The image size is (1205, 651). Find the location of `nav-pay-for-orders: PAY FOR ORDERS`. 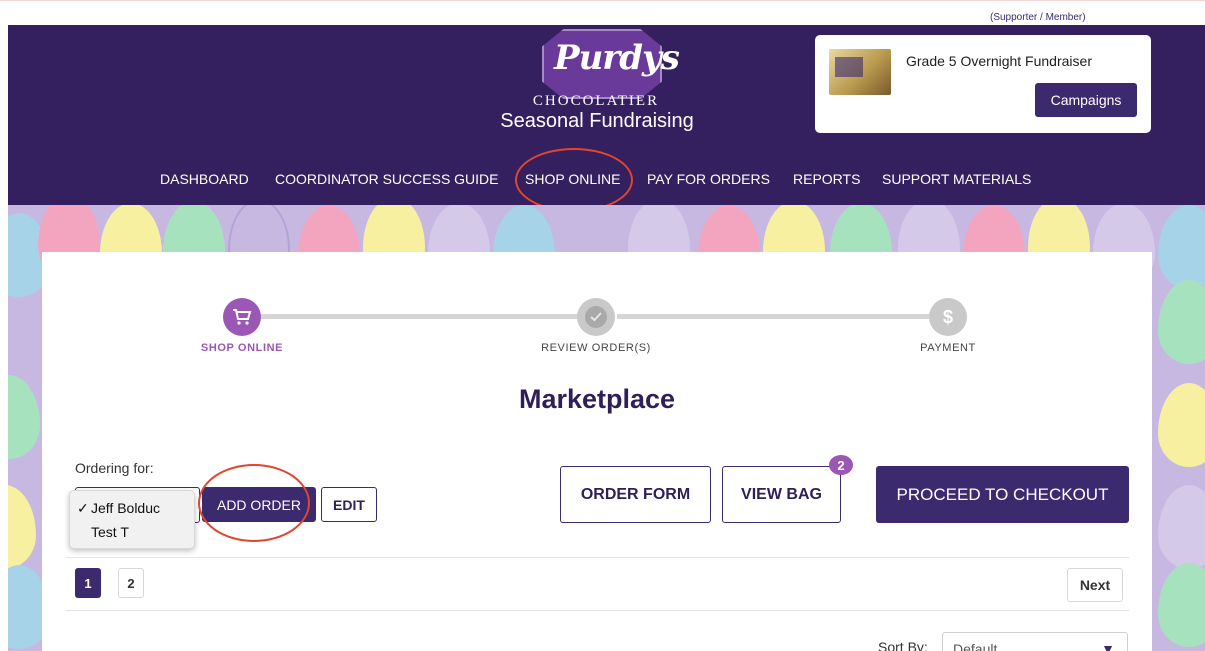

nav-pay-for-orders: PAY FOR ORDERS is located at coordinates (708, 179).